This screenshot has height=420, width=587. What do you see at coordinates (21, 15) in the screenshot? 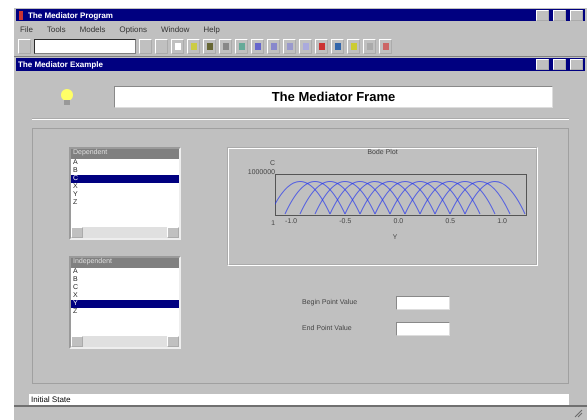
I see `app-icon` at bounding box center [21, 15].